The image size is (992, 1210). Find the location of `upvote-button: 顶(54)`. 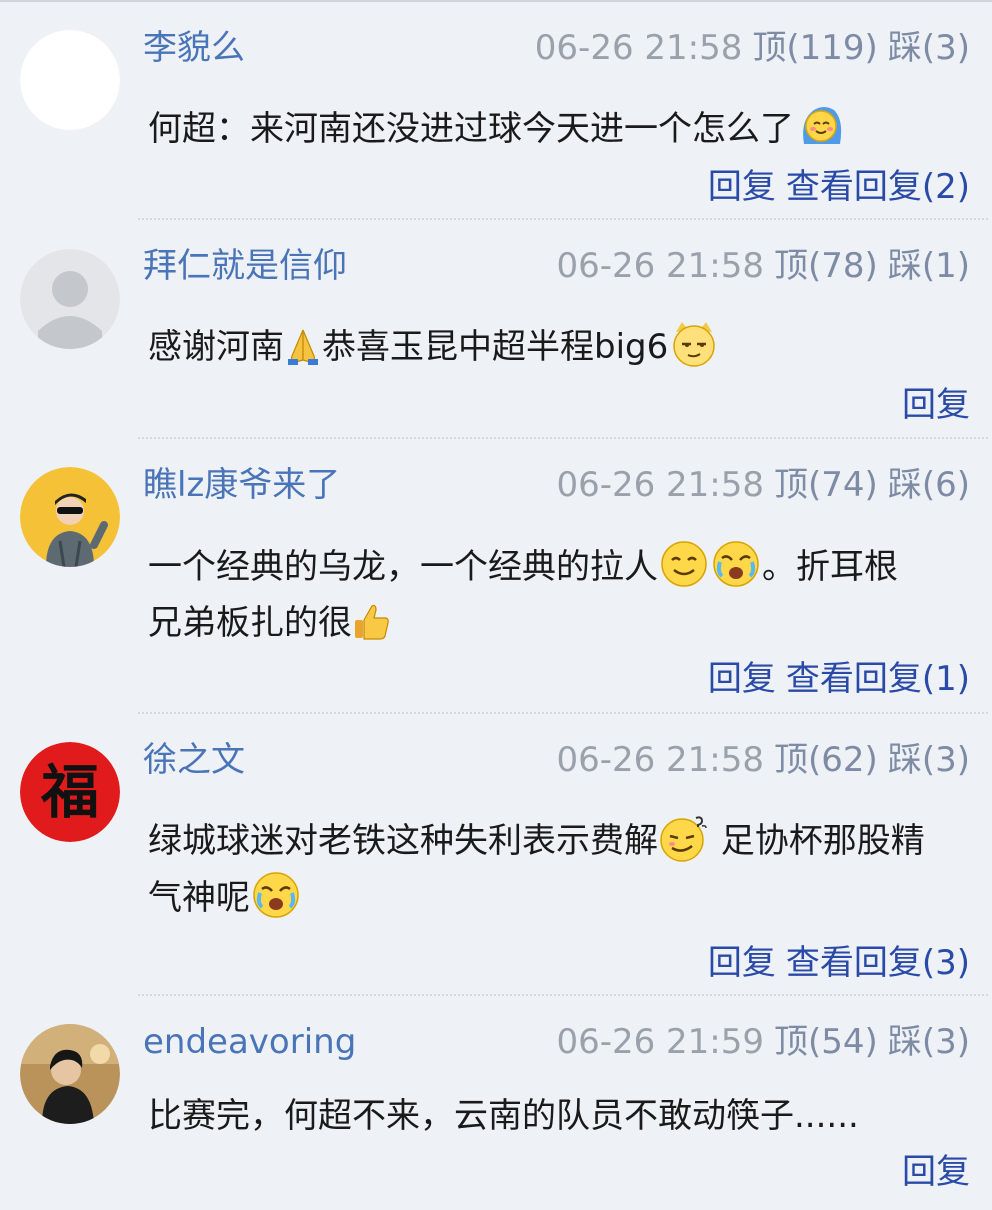

upvote-button: 顶(54) is located at coordinates (826, 1042).